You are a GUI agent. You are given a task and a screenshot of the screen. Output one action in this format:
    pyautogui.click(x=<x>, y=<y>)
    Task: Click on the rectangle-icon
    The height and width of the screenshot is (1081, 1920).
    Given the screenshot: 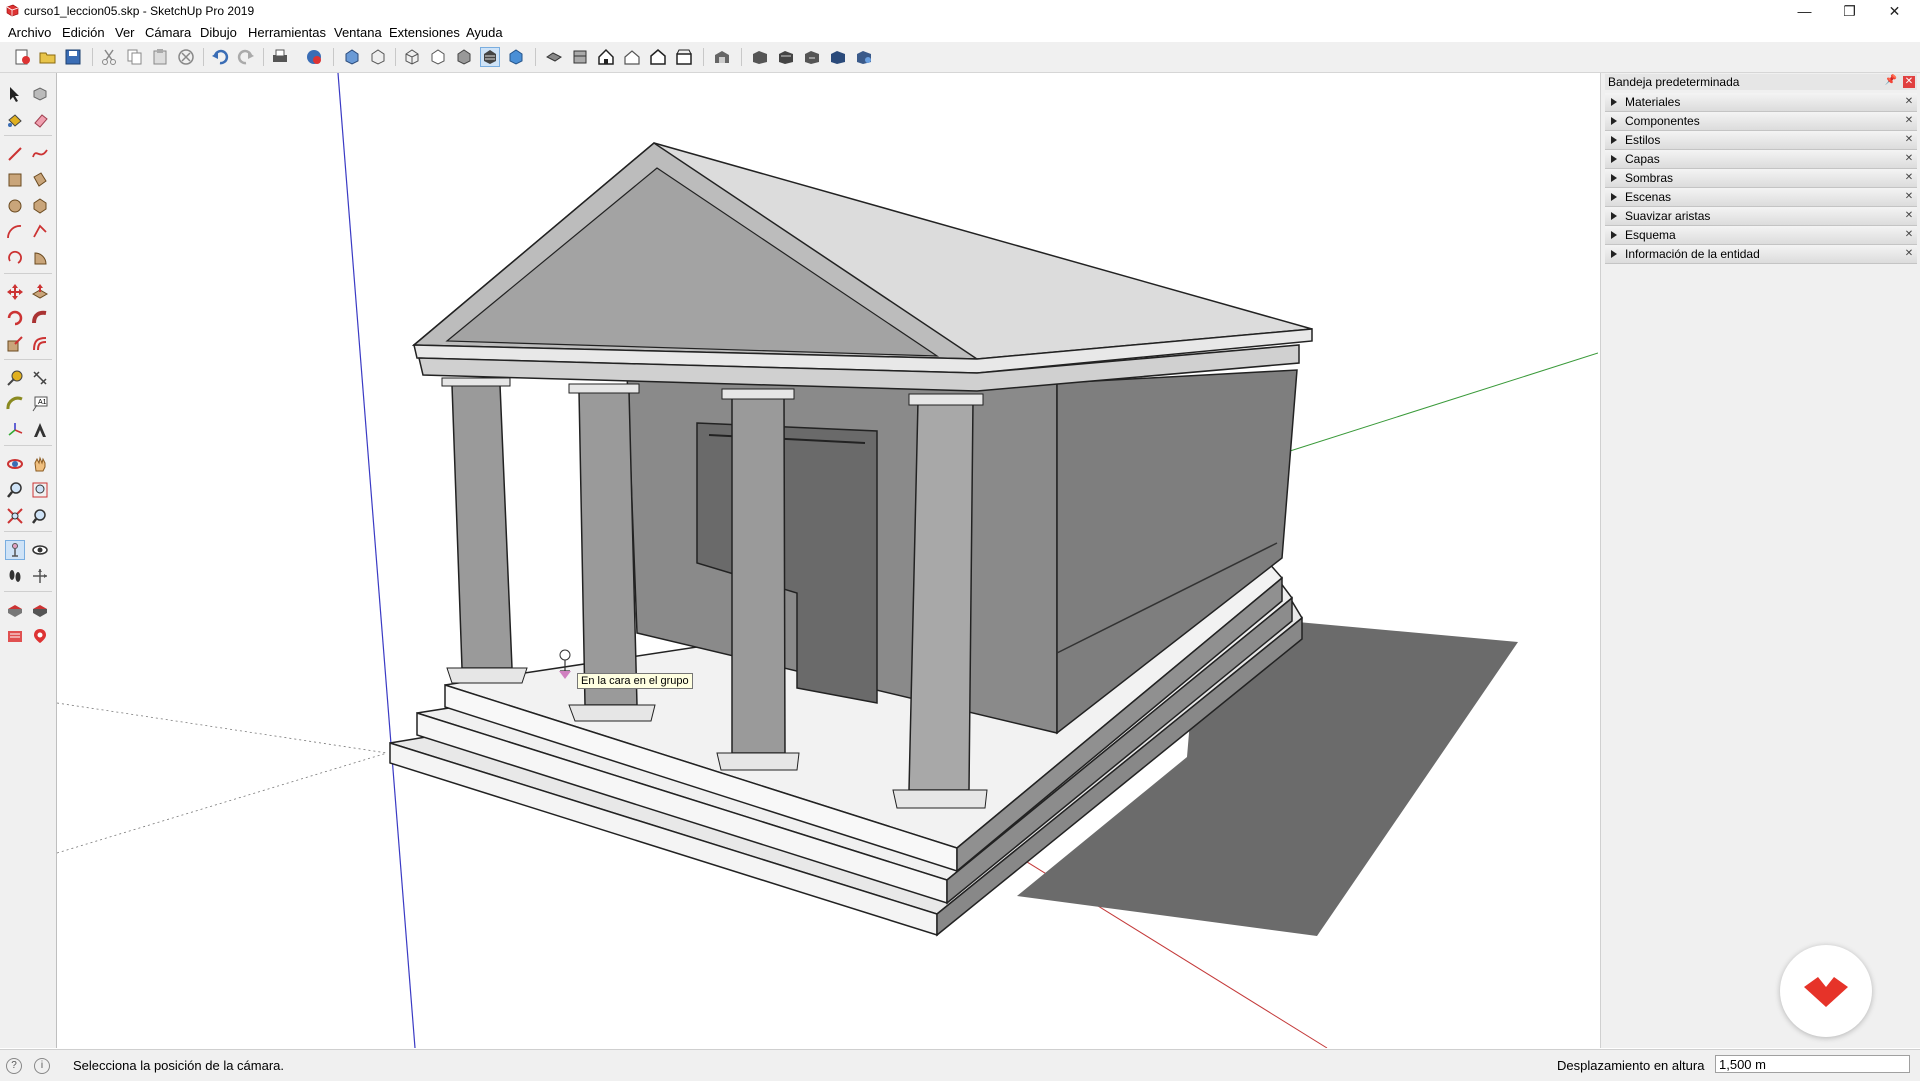 What is the action you would take?
    pyautogui.click(x=15, y=180)
    